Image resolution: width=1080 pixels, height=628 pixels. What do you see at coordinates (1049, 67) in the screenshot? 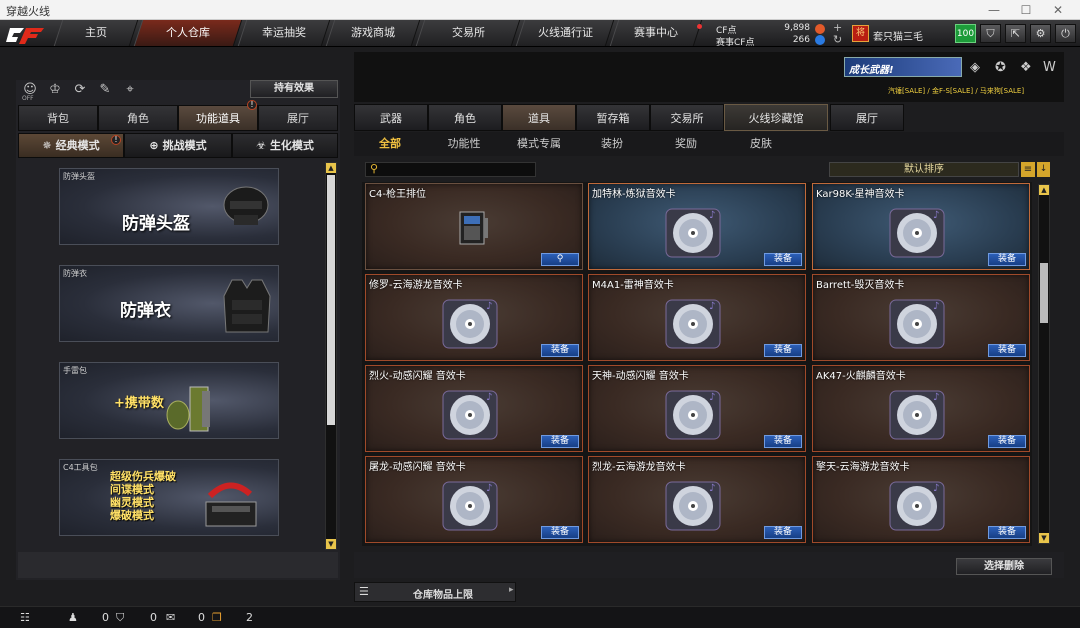
I see `wings-icon: W` at bounding box center [1049, 67].